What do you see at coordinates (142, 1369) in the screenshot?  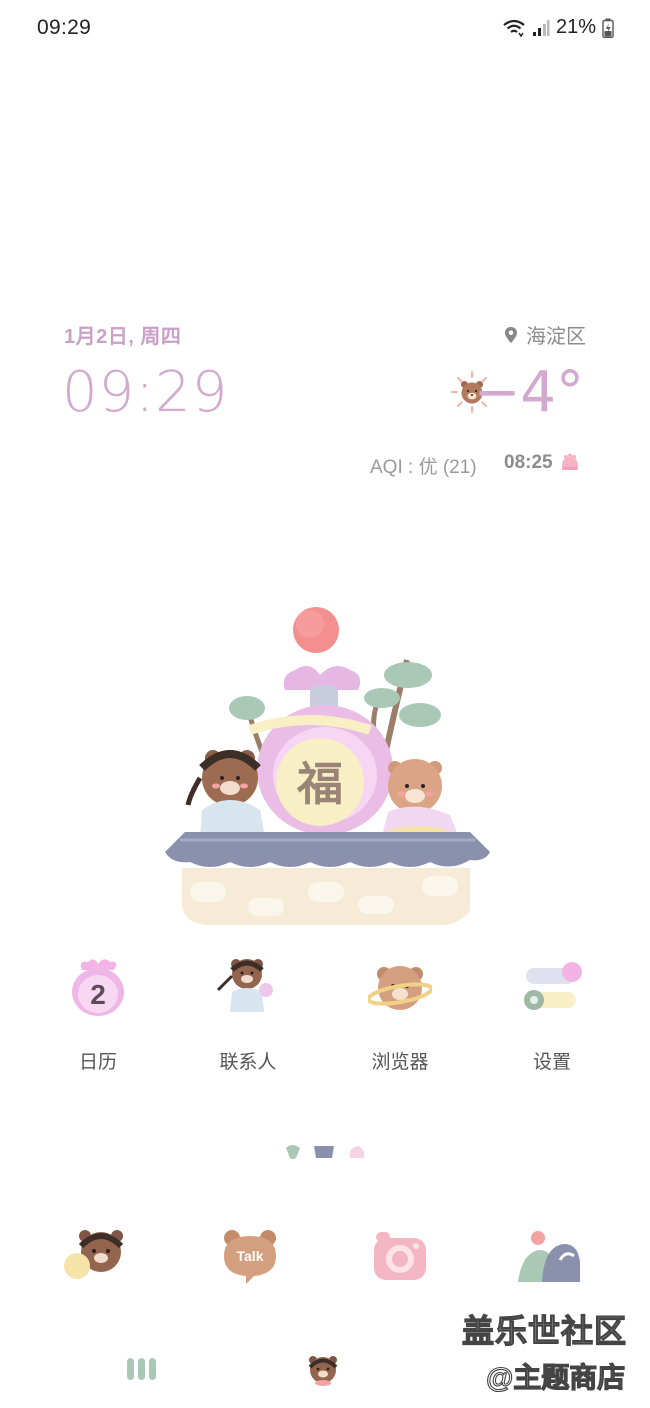 I see `recent-apps-icon` at bounding box center [142, 1369].